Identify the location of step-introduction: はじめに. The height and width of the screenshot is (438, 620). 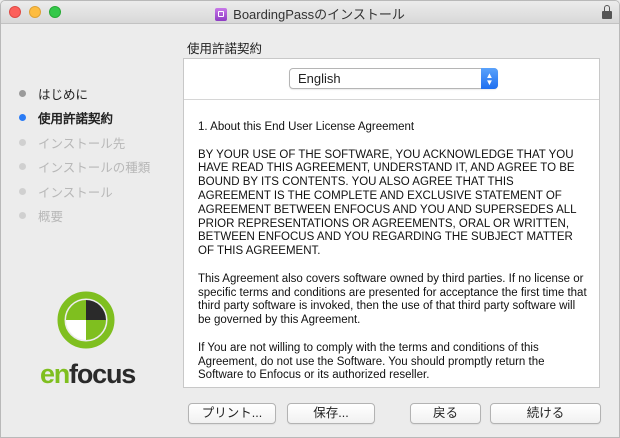
(84, 93).